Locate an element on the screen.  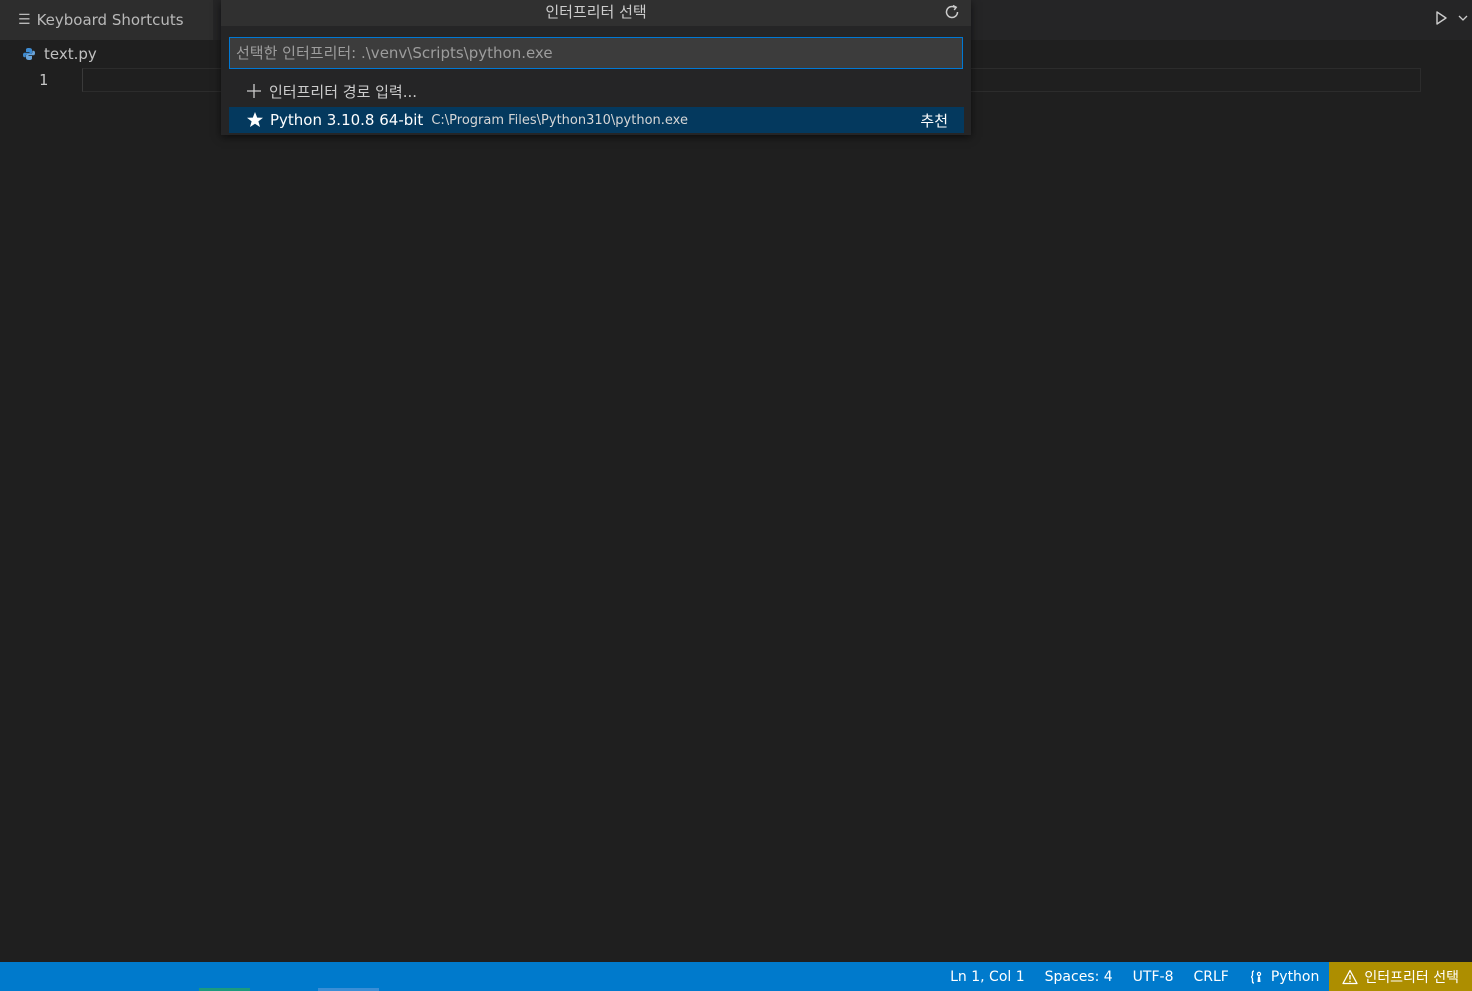
file-encoding: UTF-8 is located at coordinates (1153, 976).